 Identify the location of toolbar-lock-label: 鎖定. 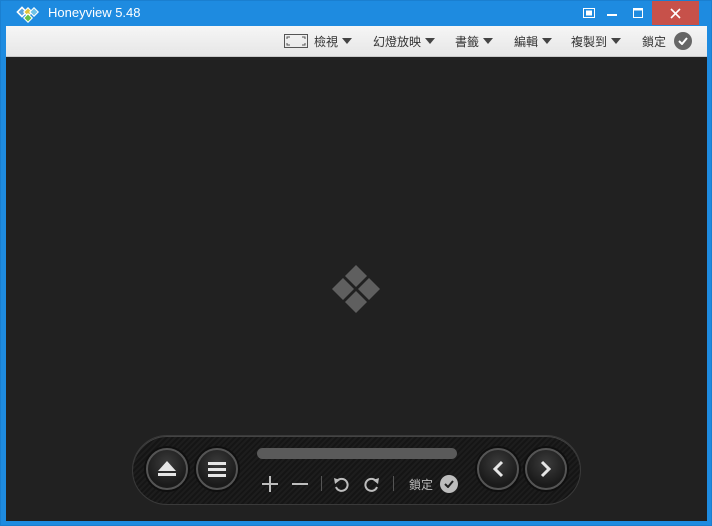
(654, 41).